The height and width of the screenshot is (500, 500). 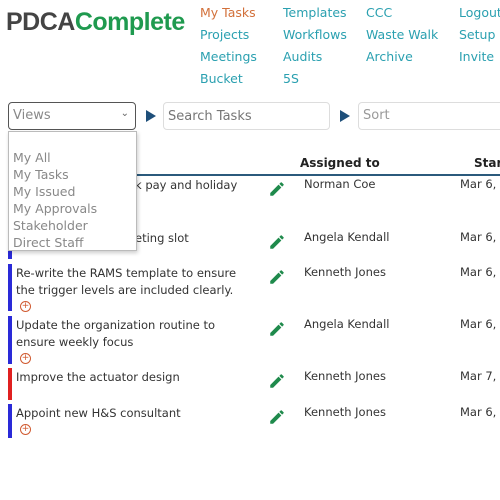 I want to click on nav-link-invite: Invite, so click(x=476, y=56).